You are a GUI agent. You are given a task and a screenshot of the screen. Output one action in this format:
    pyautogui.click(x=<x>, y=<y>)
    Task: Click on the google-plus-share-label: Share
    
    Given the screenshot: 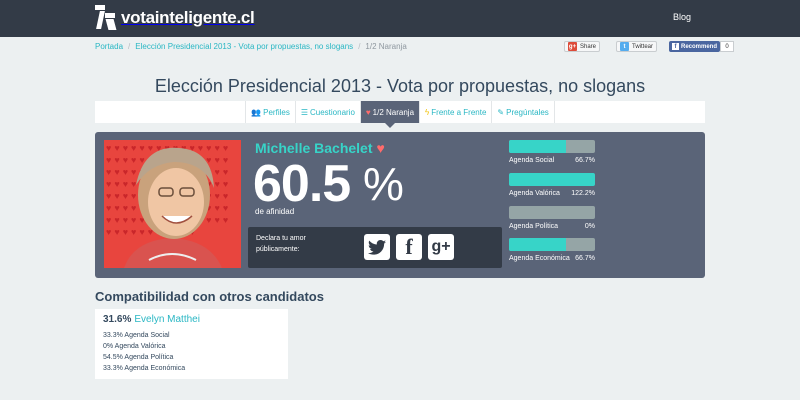 What is the action you would take?
    pyautogui.click(x=588, y=46)
    